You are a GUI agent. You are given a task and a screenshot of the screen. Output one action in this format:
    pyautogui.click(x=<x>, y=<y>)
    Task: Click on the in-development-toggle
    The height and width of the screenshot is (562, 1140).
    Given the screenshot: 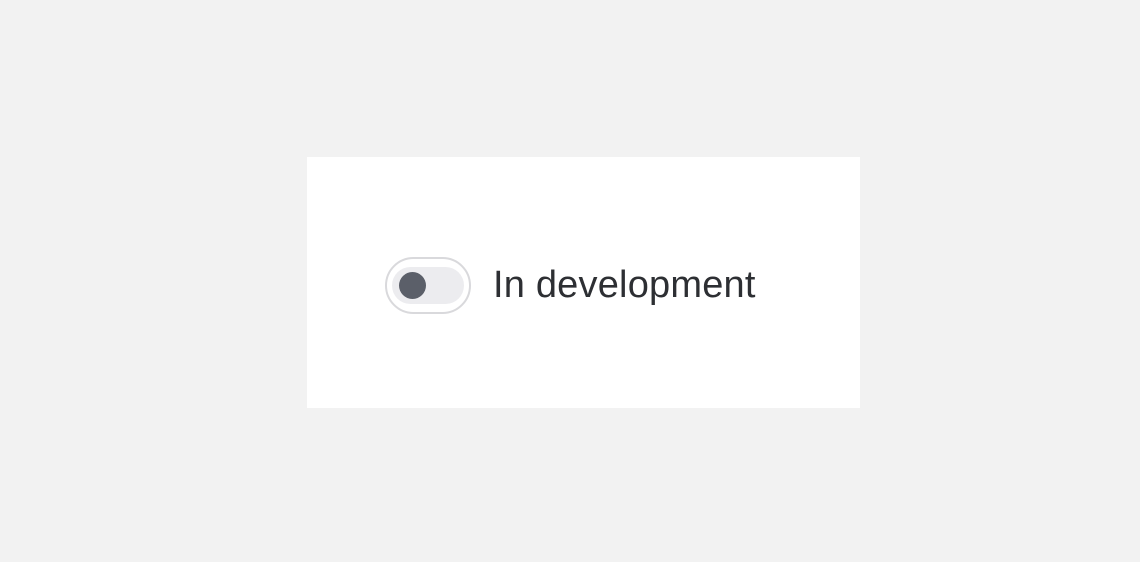 What is the action you would take?
    pyautogui.click(x=428, y=285)
    